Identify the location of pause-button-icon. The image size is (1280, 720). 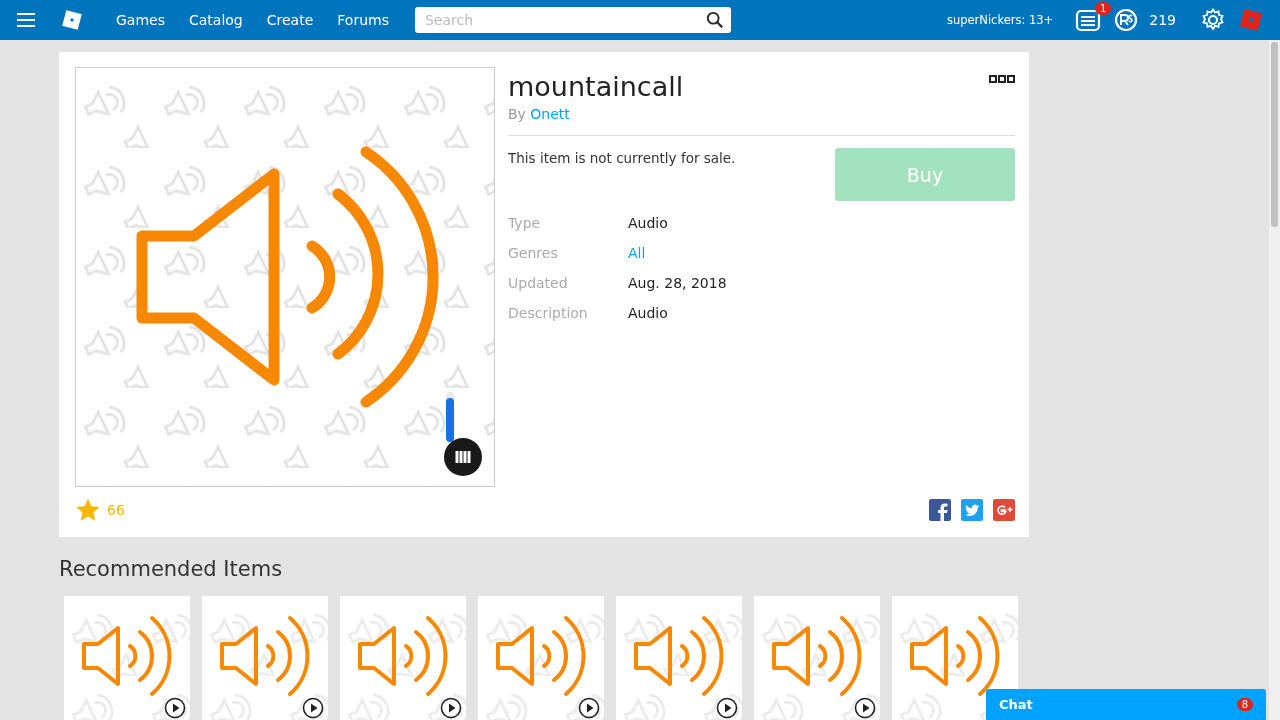
(463, 457).